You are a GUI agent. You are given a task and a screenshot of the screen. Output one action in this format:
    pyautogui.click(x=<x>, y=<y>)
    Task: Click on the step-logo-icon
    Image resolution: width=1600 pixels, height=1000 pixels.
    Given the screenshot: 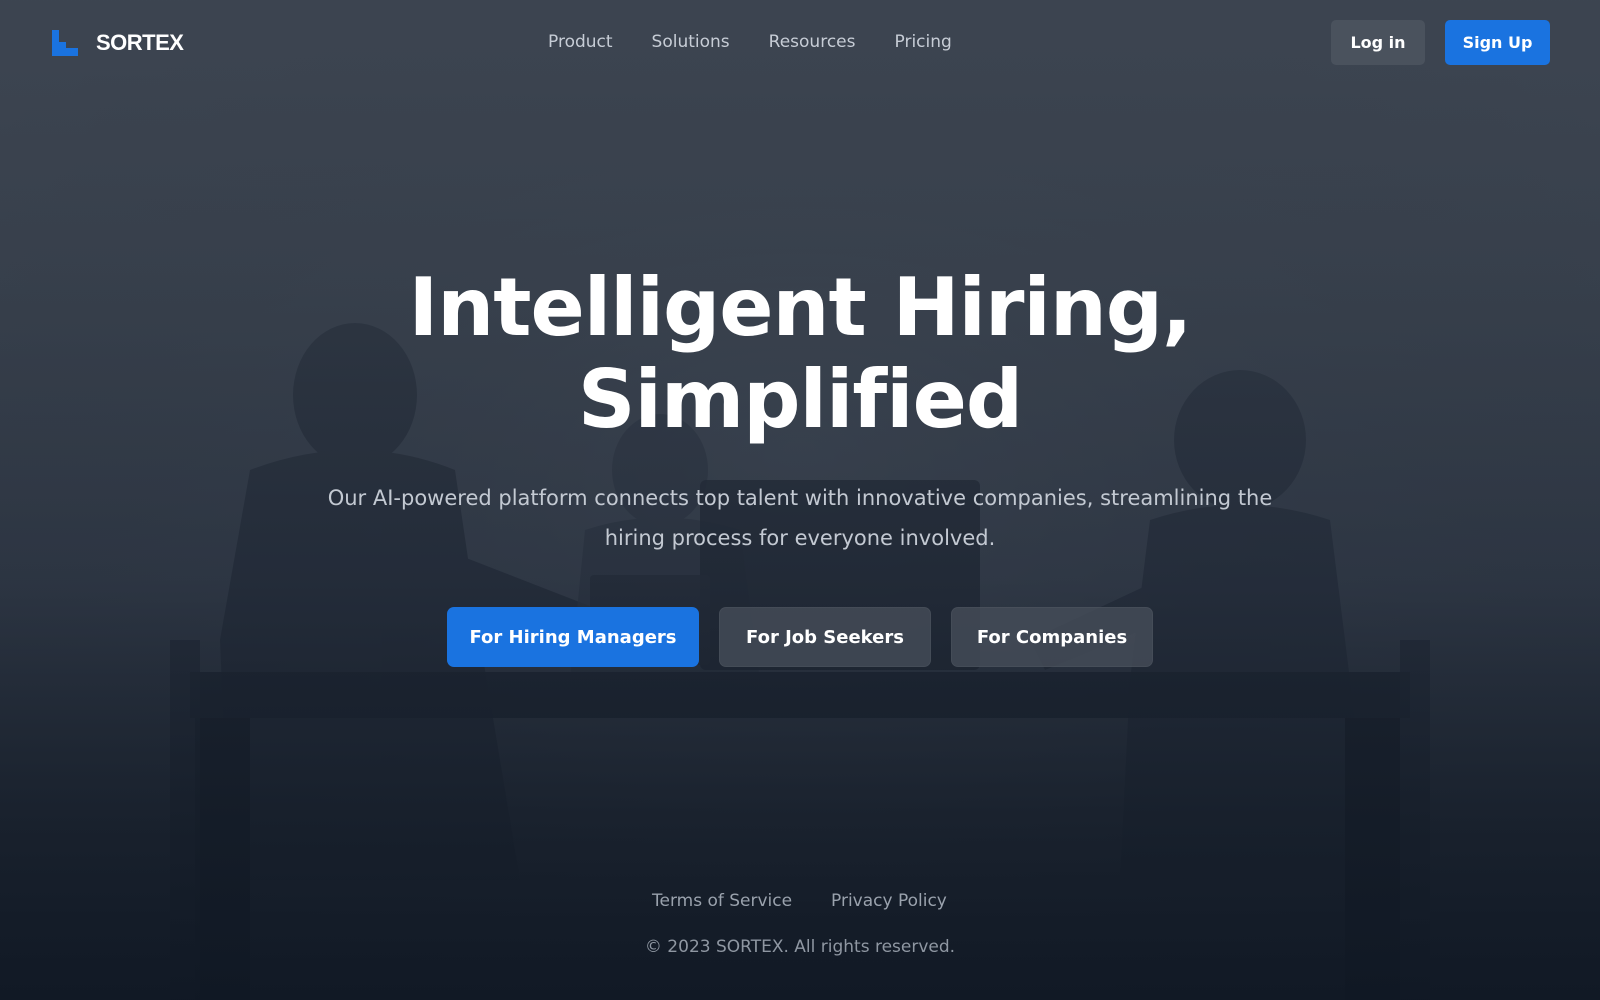 What is the action you would take?
    pyautogui.click(x=65, y=43)
    